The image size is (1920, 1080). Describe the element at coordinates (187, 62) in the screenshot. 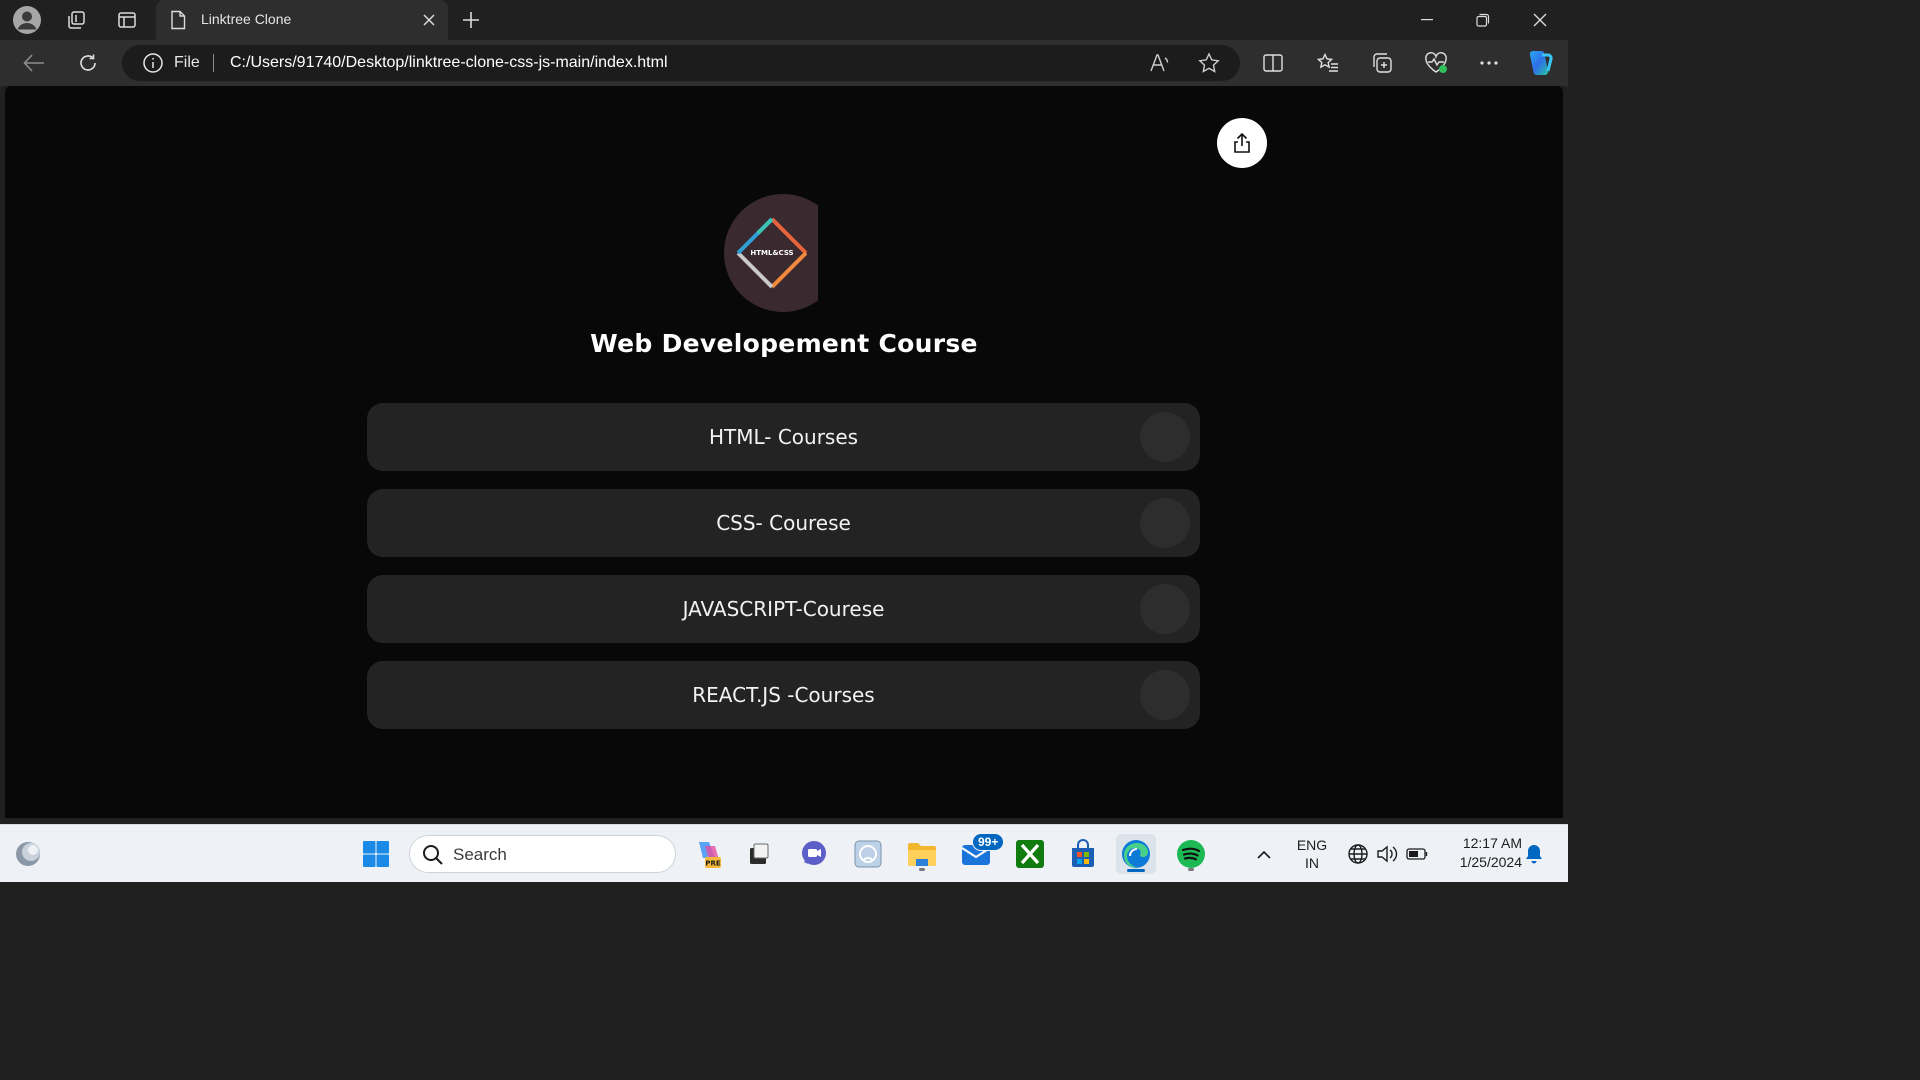

I see `scheme-label: File` at that location.